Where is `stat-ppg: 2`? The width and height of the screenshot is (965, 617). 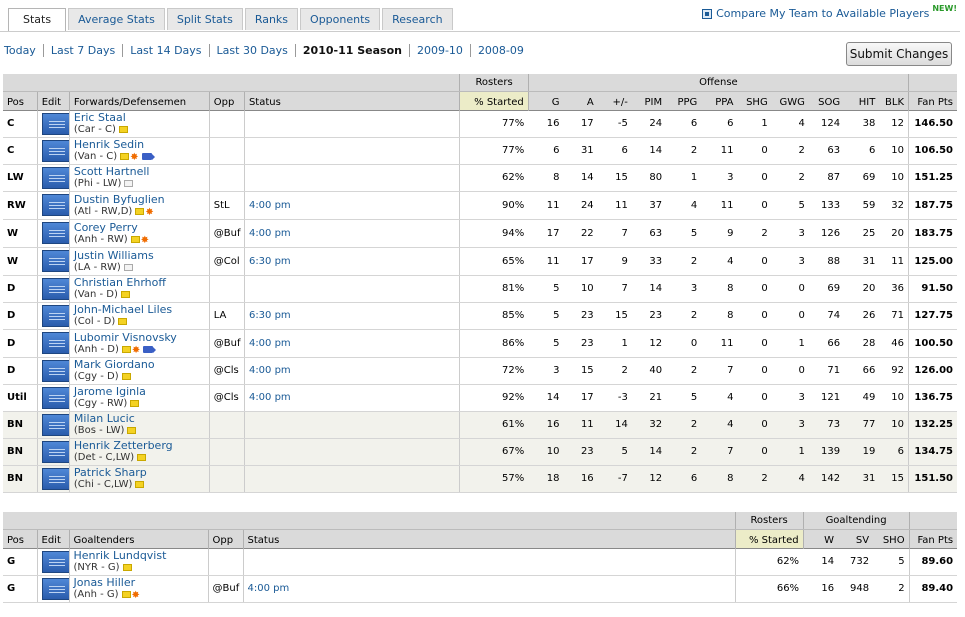 stat-ppg: 2 is located at coordinates (684, 261).